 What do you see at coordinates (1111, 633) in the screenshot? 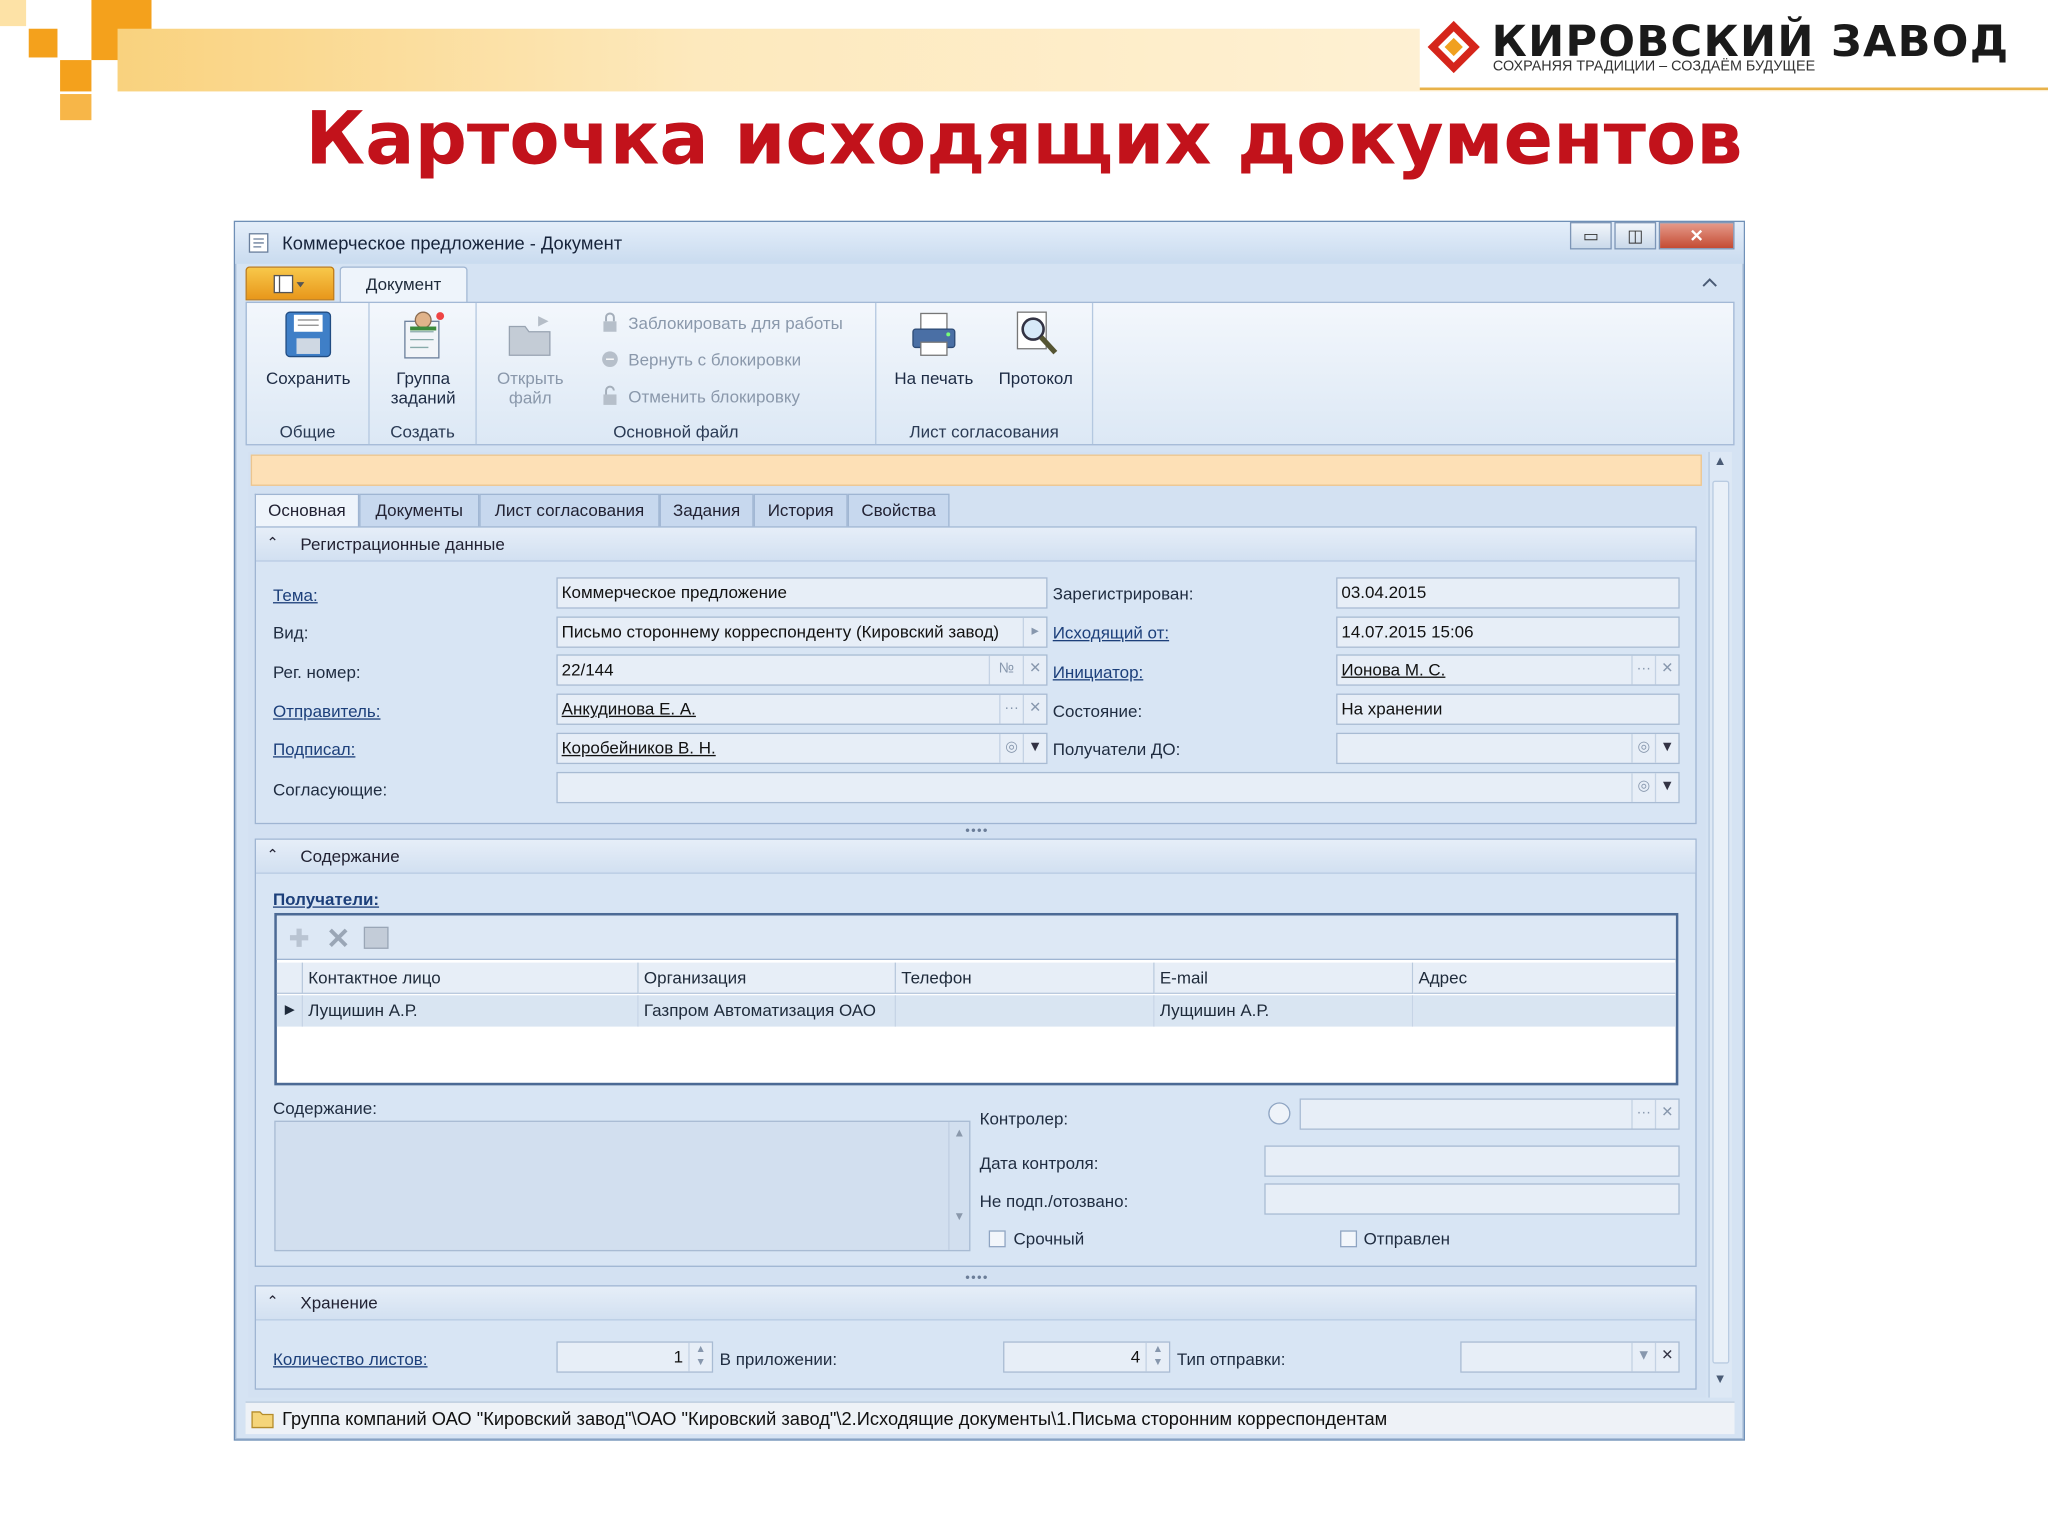
I see `outgoing-label: Исходящий от:` at bounding box center [1111, 633].